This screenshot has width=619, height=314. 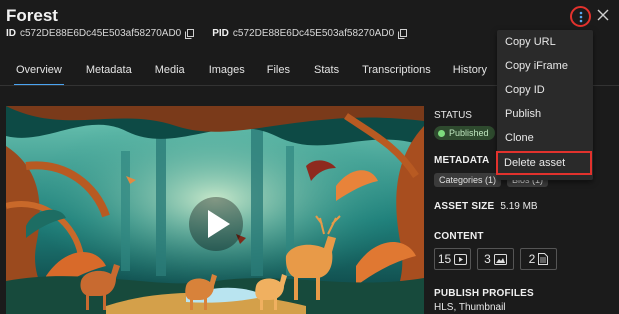 What do you see at coordinates (484, 293) in the screenshot?
I see `publish-profiles-label: PUBLISH PROFILES` at bounding box center [484, 293].